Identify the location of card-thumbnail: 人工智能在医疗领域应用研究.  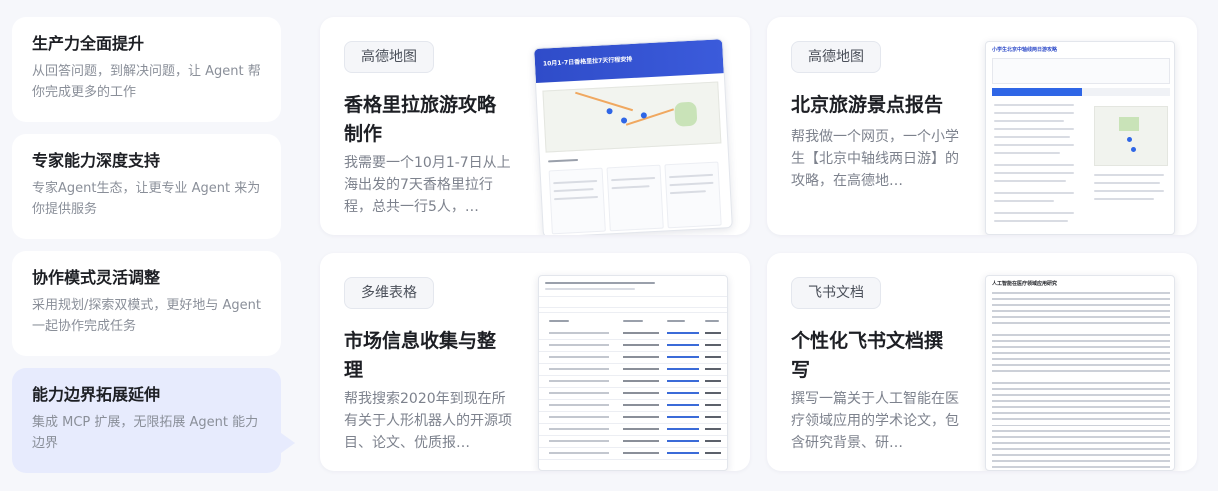
(1080, 373).